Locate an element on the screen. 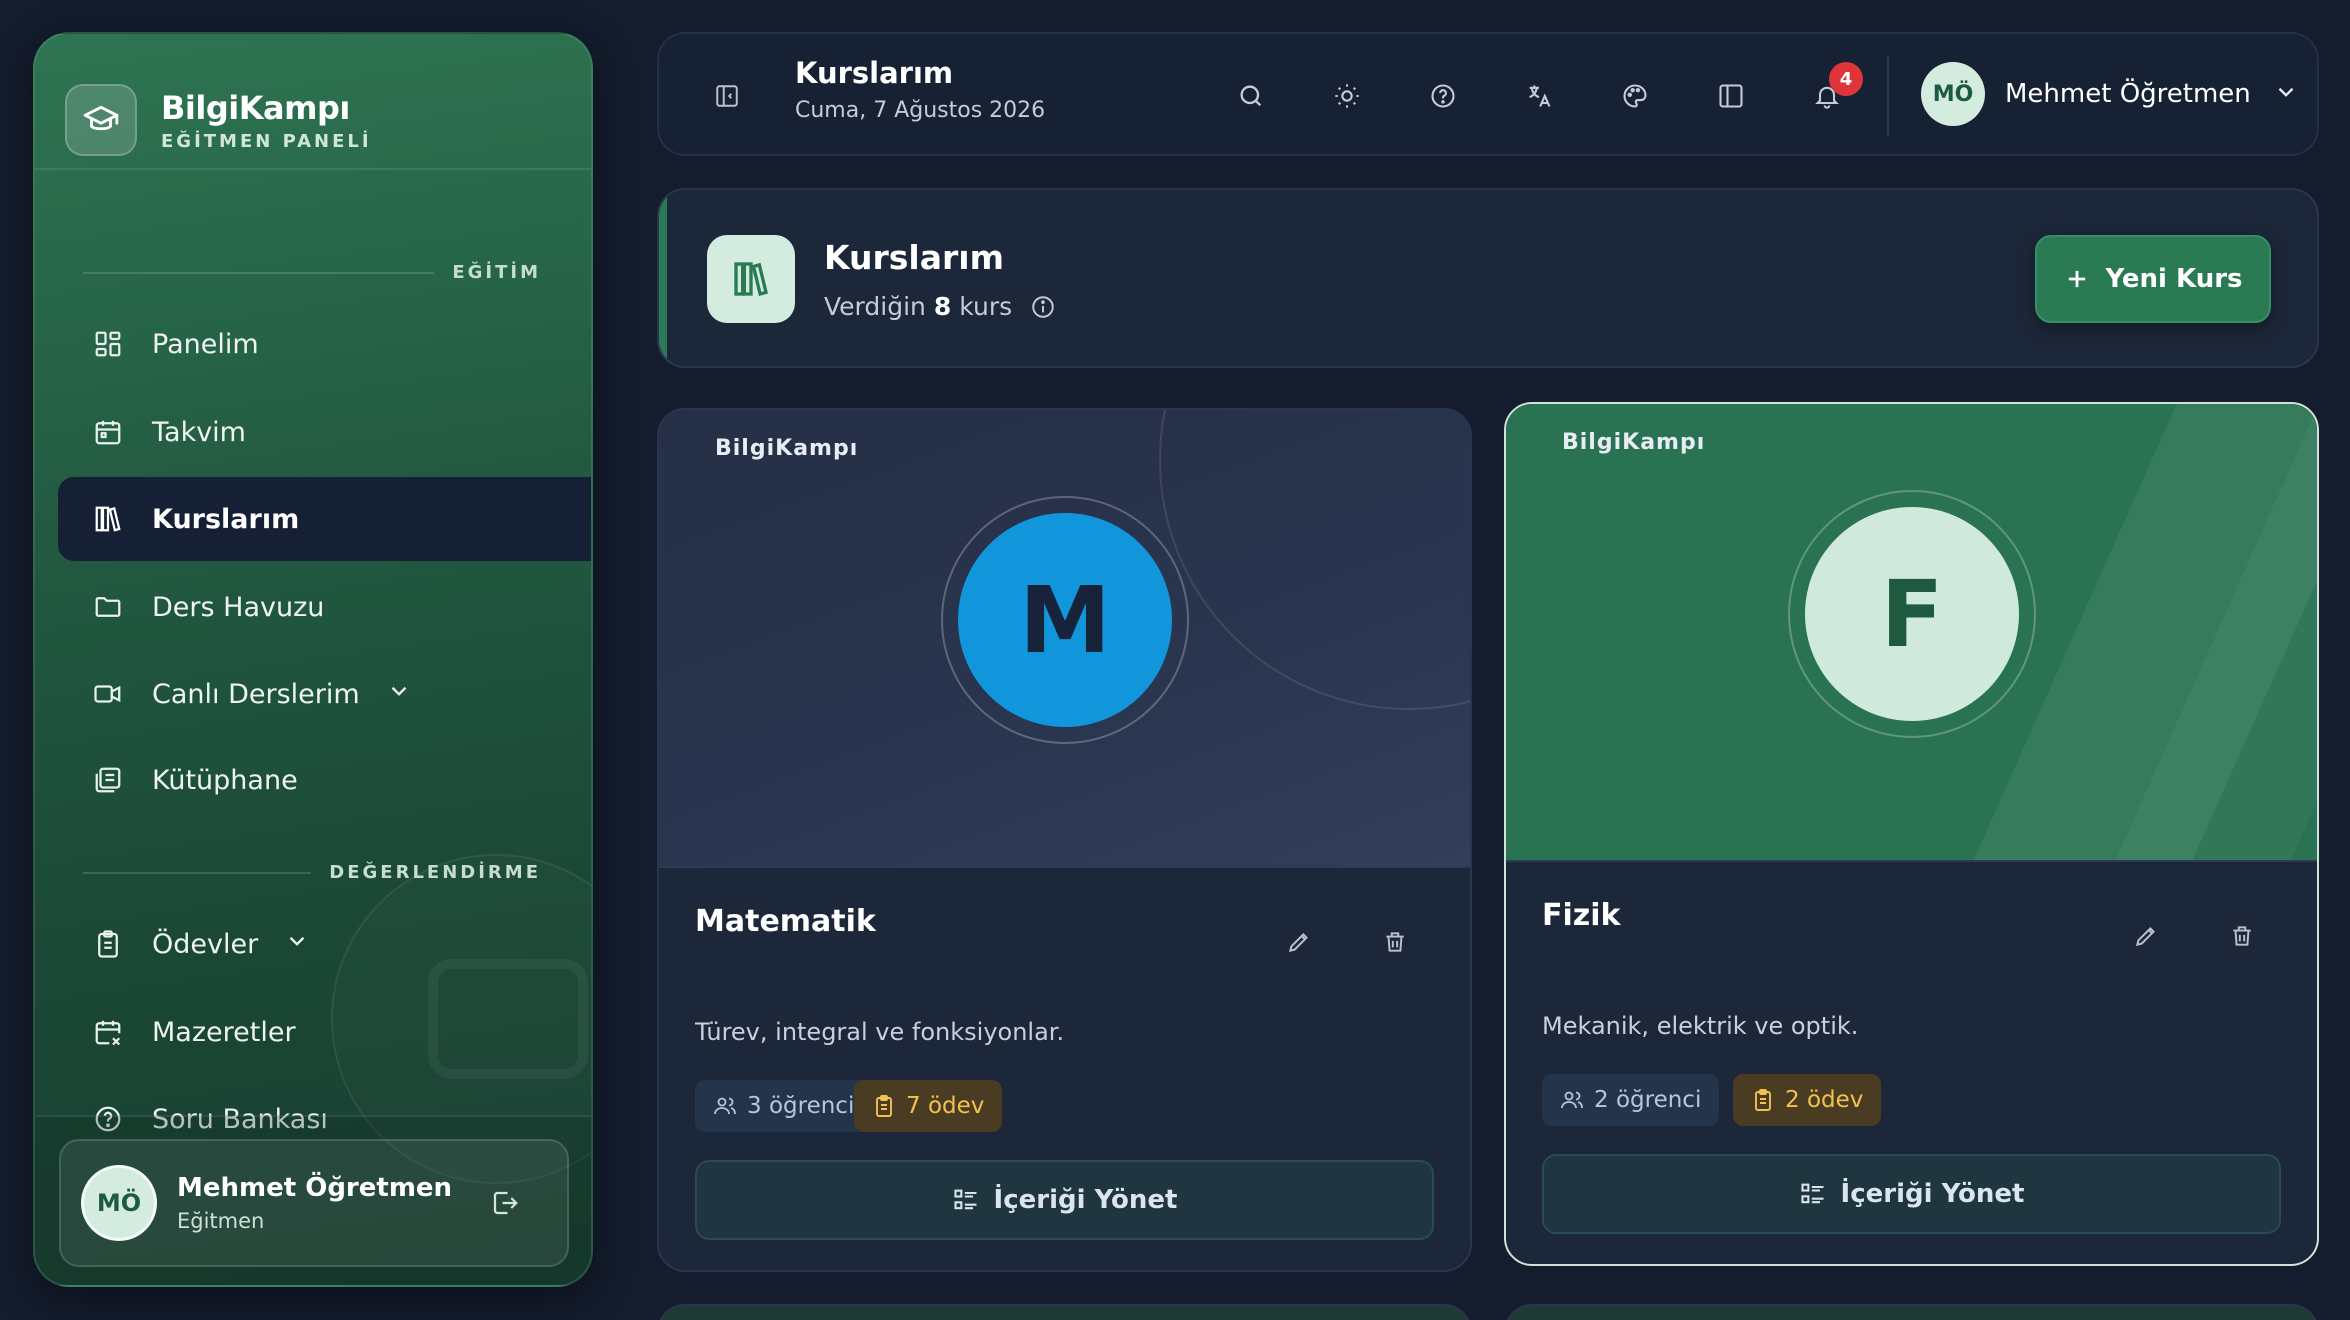  course-avatar-ring: F is located at coordinates (1912, 614).